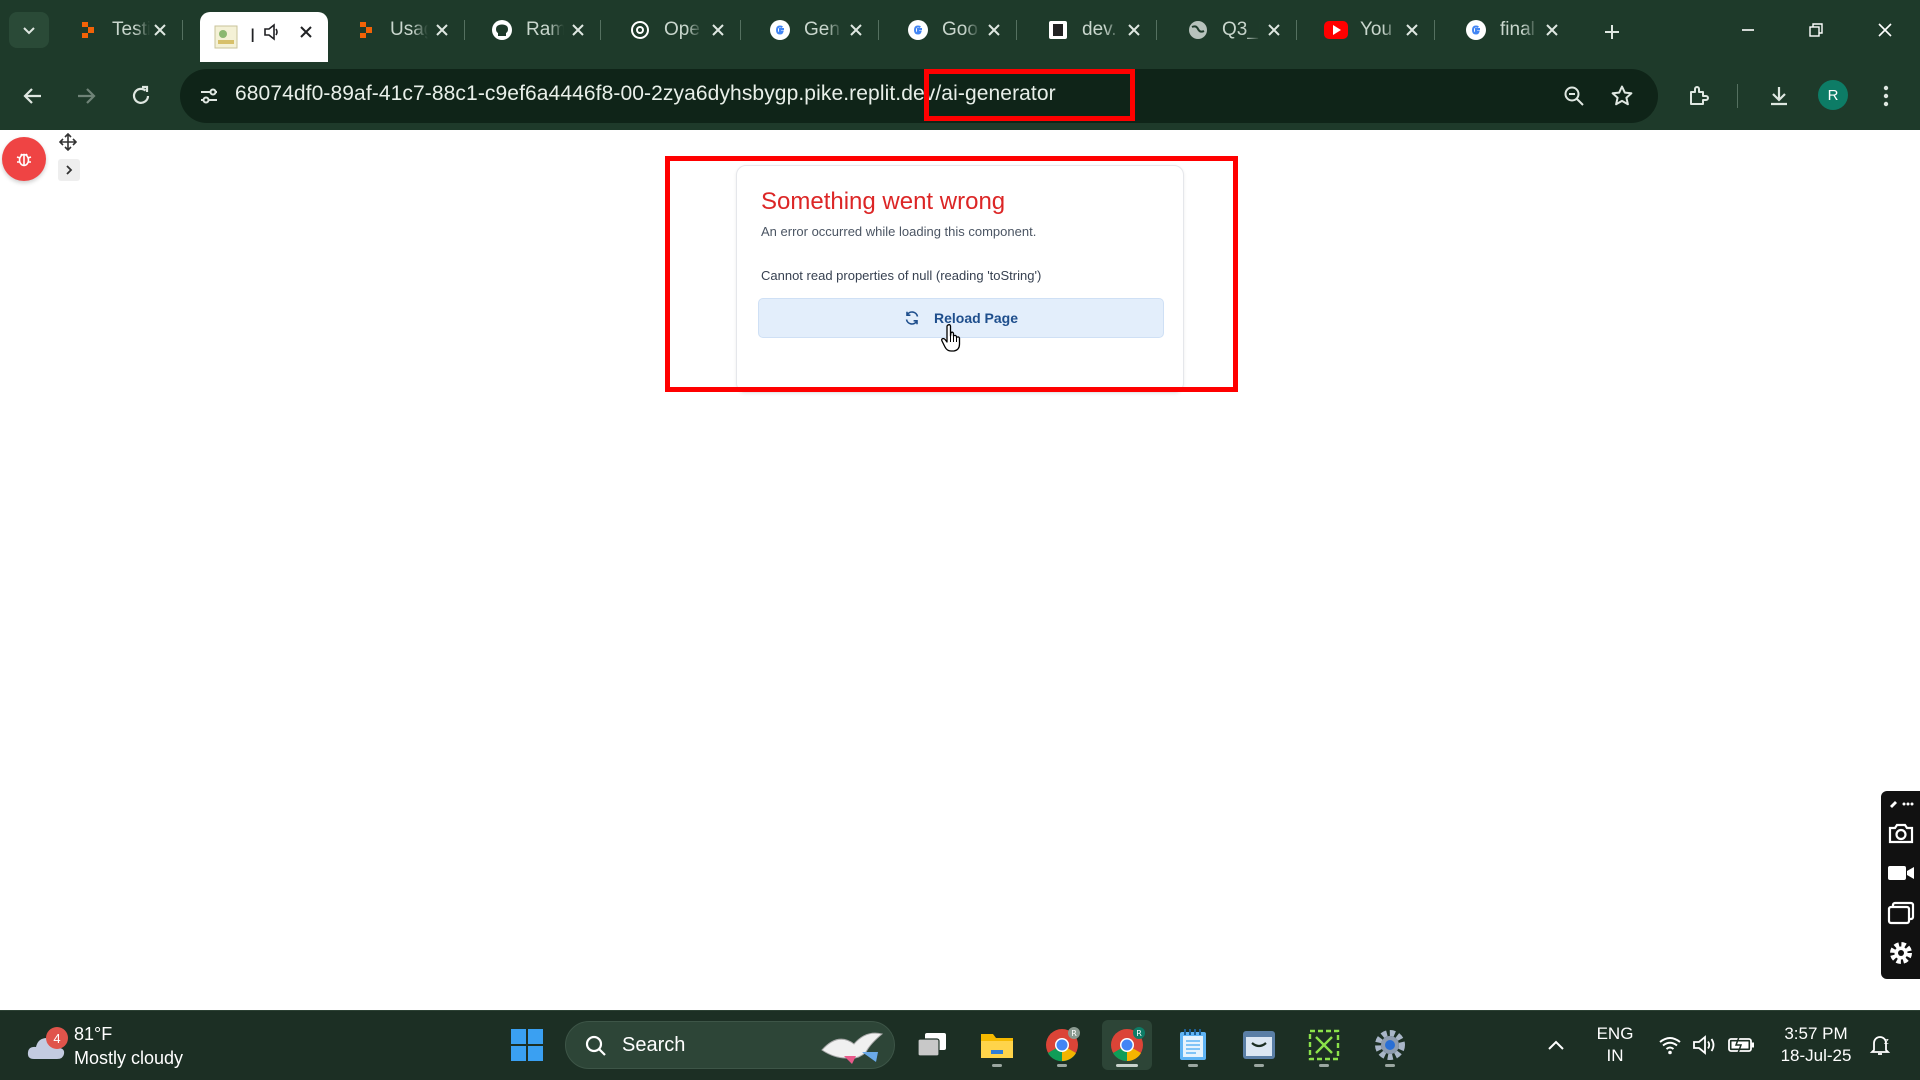 The width and height of the screenshot is (1920, 1080). Describe the element at coordinates (1390, 1045) in the screenshot. I see `settings-app-button` at that location.